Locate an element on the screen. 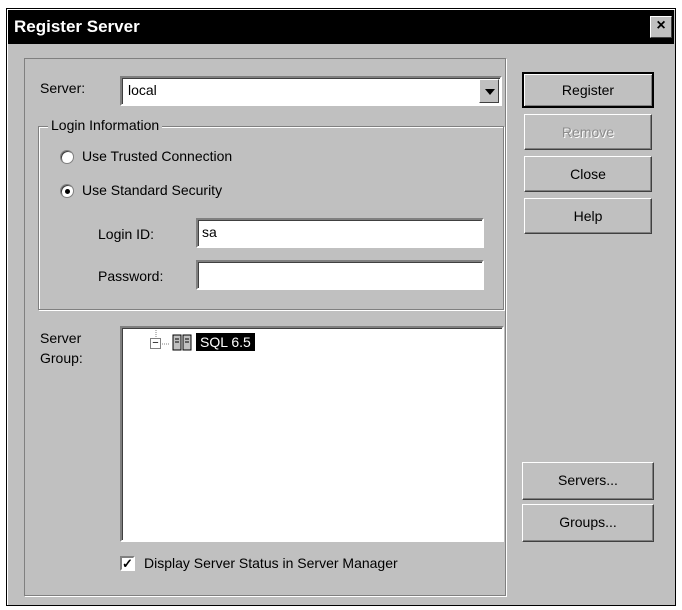 This screenshot has height=610, width=682. server-label: Server: is located at coordinates (63, 88).